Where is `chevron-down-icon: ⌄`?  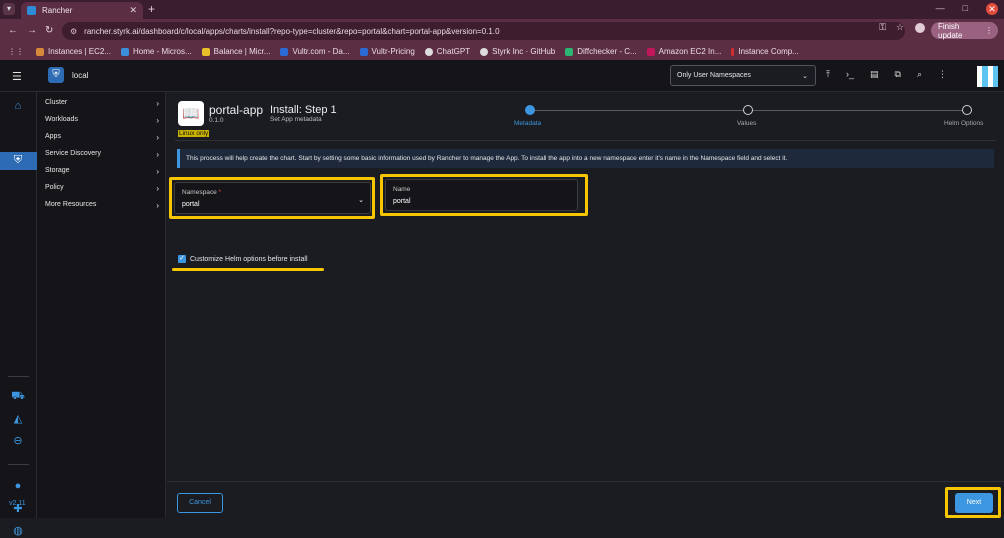
chevron-down-icon: ⌄ is located at coordinates (361, 200).